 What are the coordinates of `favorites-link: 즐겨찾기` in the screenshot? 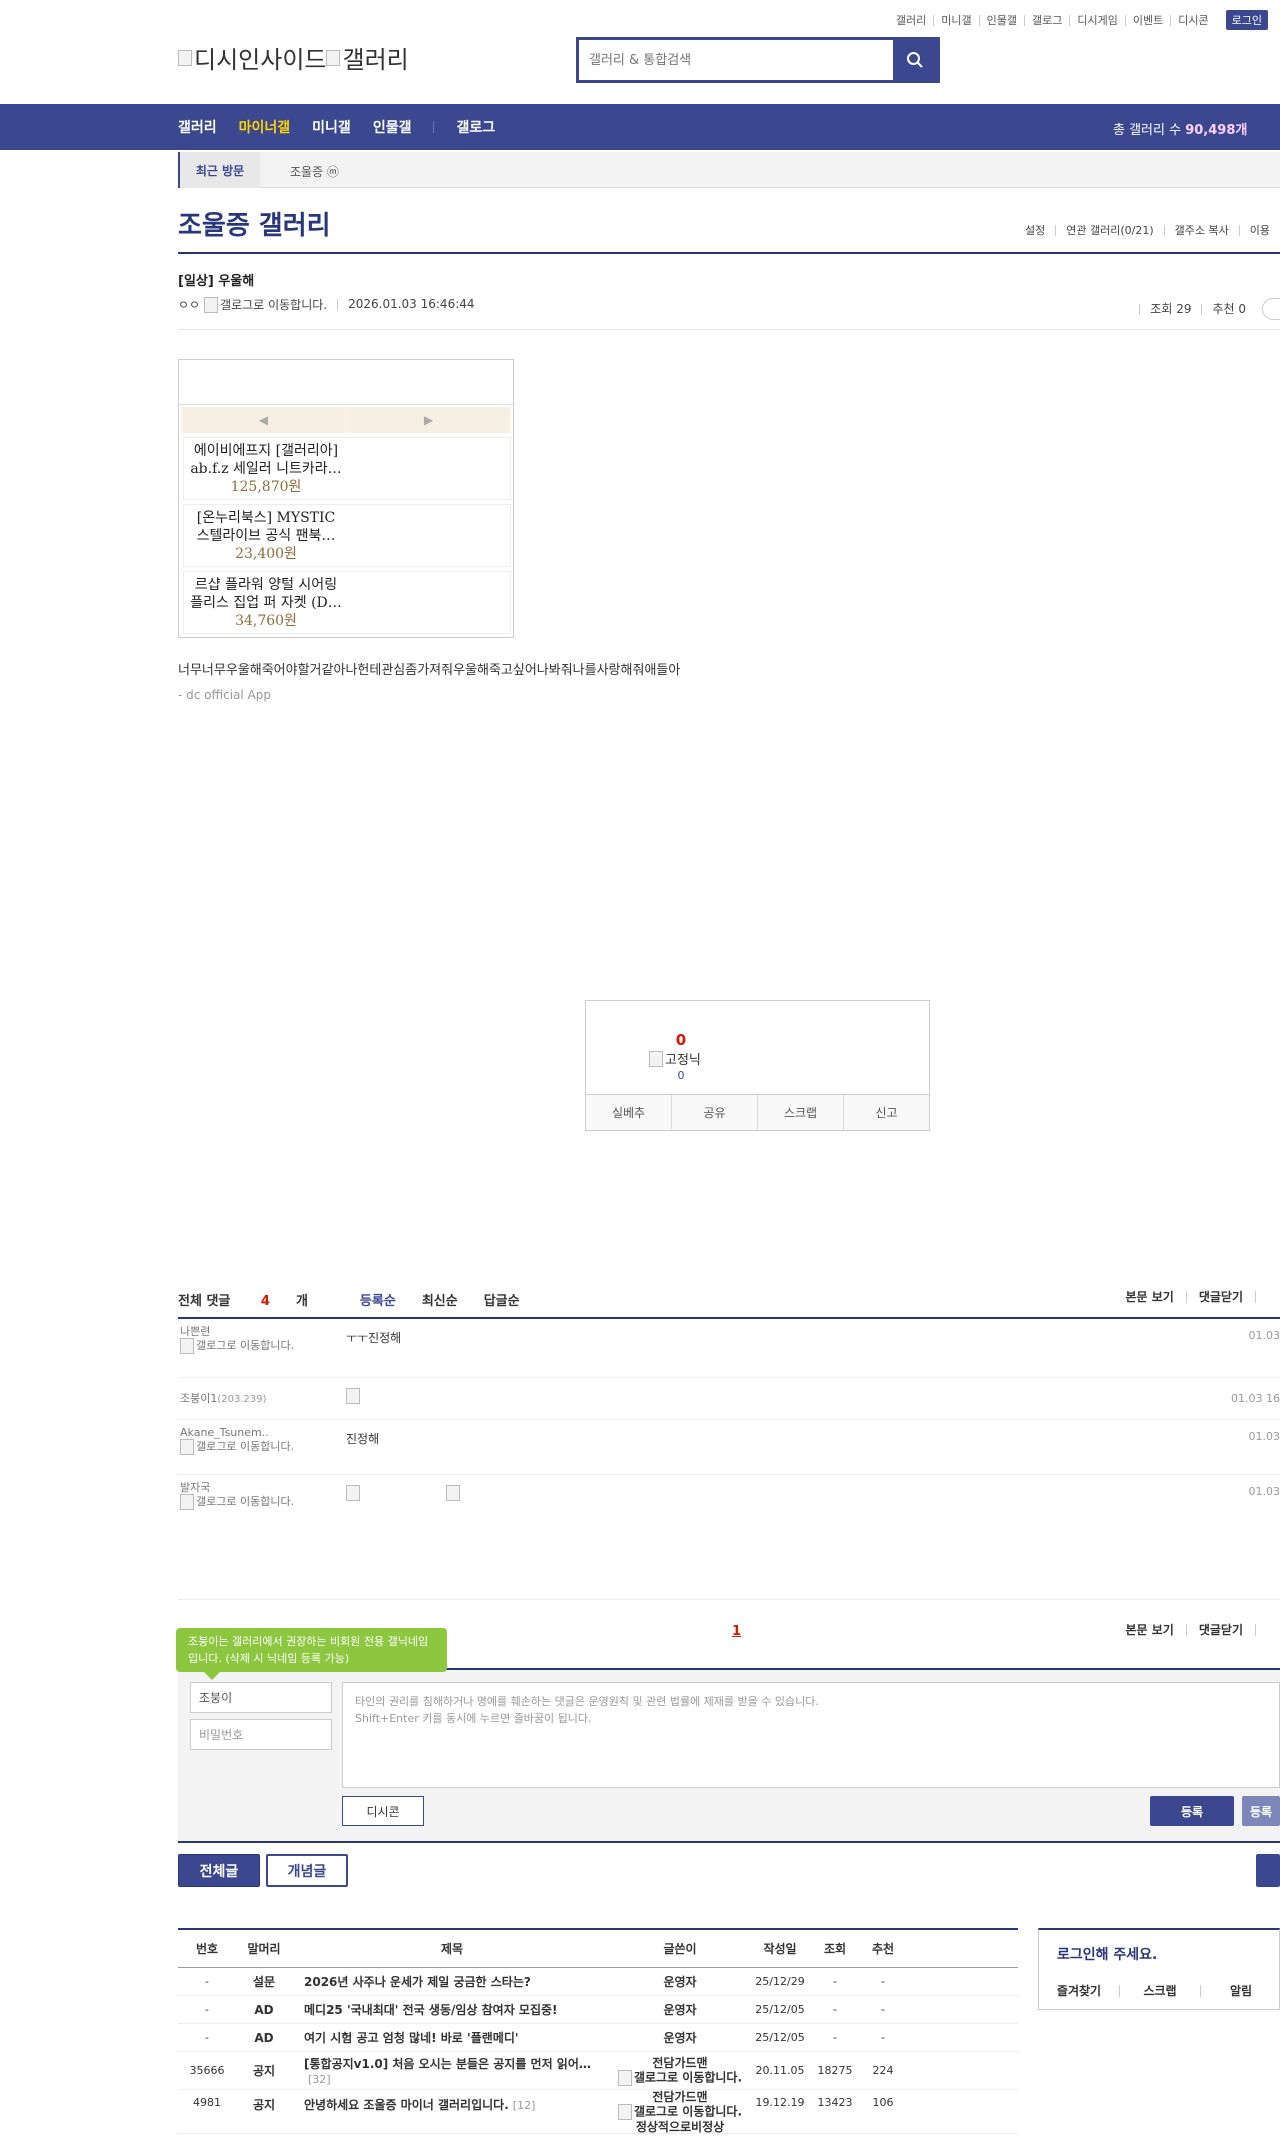 It's located at (1079, 1991).